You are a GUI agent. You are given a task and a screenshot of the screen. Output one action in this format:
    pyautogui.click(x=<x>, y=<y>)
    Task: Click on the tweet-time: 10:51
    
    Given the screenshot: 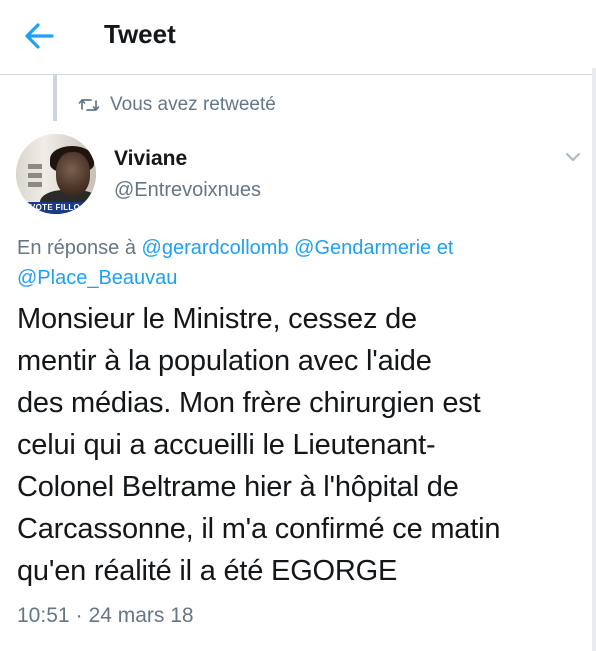 What is the action you would take?
    pyautogui.click(x=43, y=615)
    